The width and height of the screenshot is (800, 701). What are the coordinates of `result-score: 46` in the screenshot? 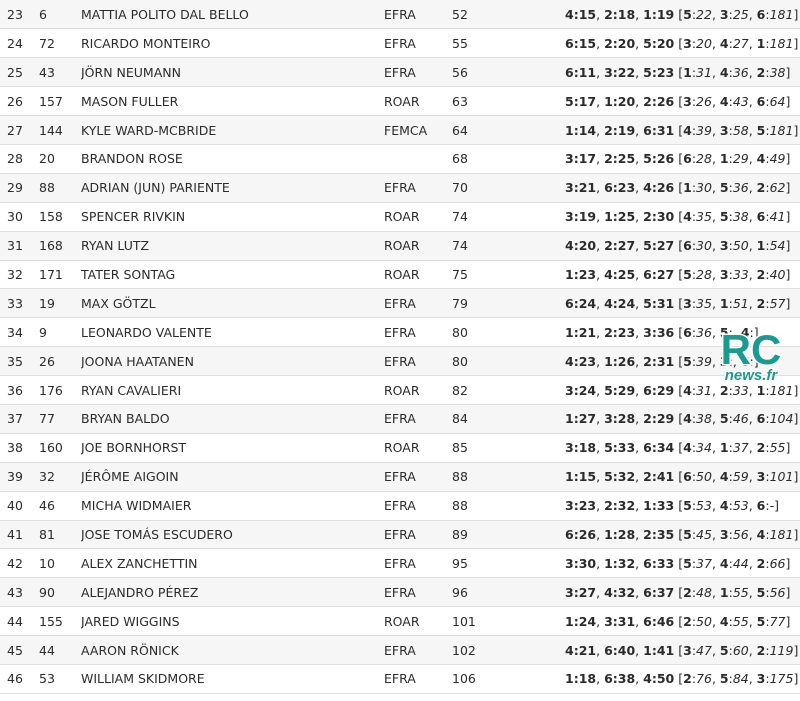 It's located at (665, 621).